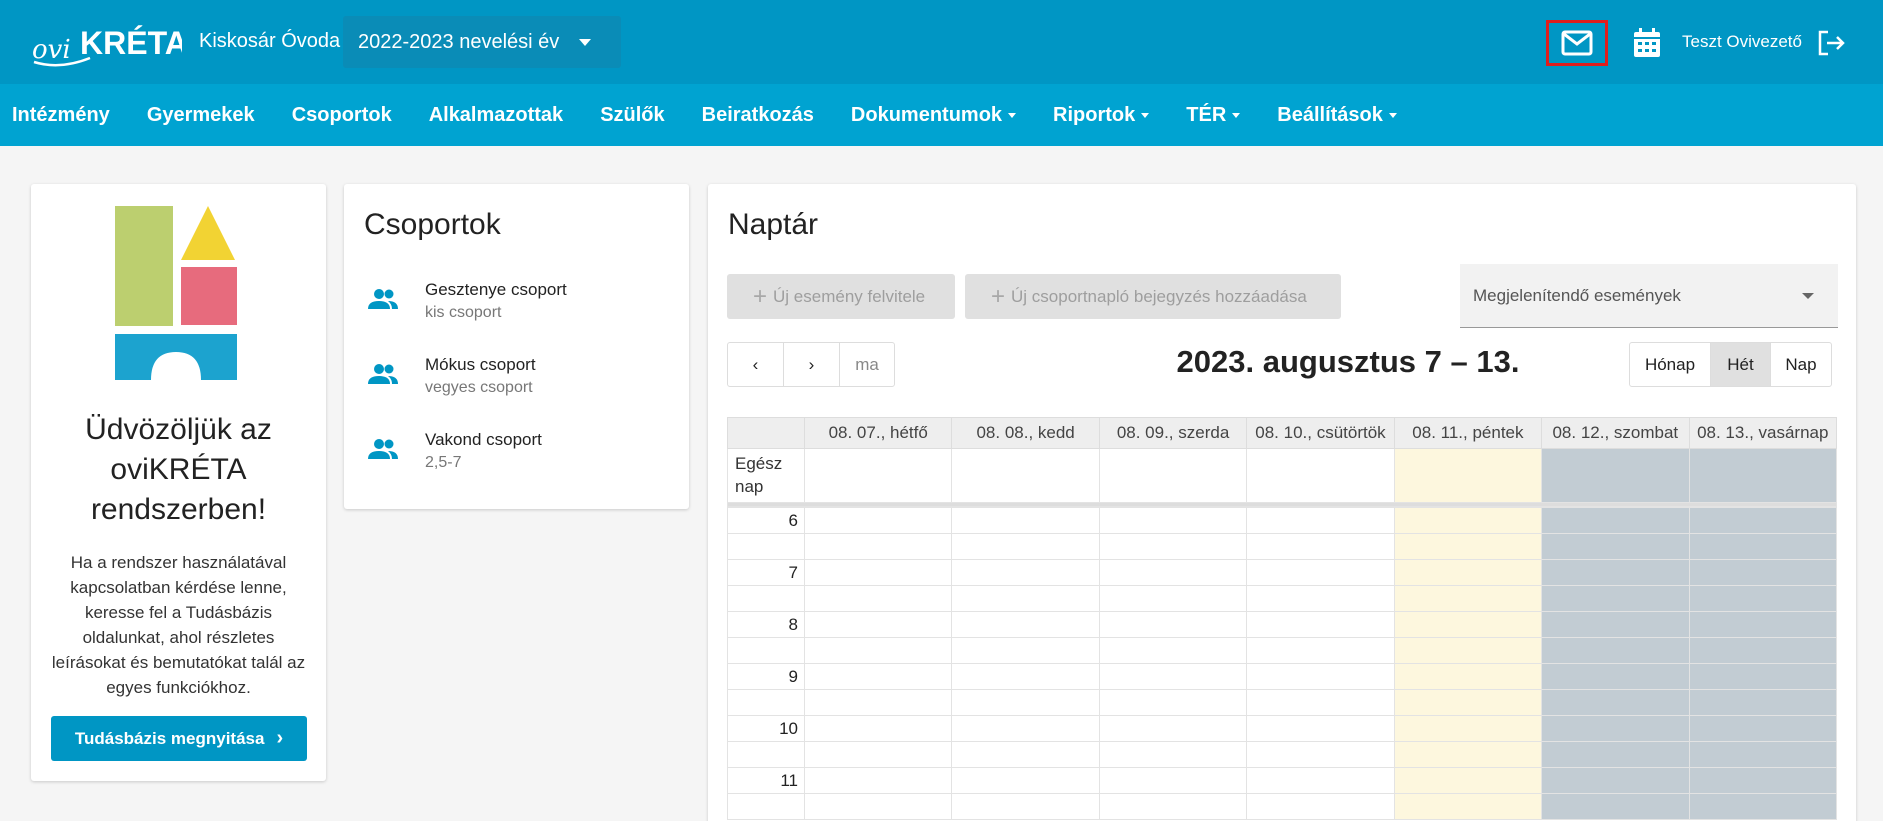 This screenshot has width=1883, height=821. What do you see at coordinates (518, 383) in the screenshot?
I see `group-item: Mókus csoport vegyes csoport` at bounding box center [518, 383].